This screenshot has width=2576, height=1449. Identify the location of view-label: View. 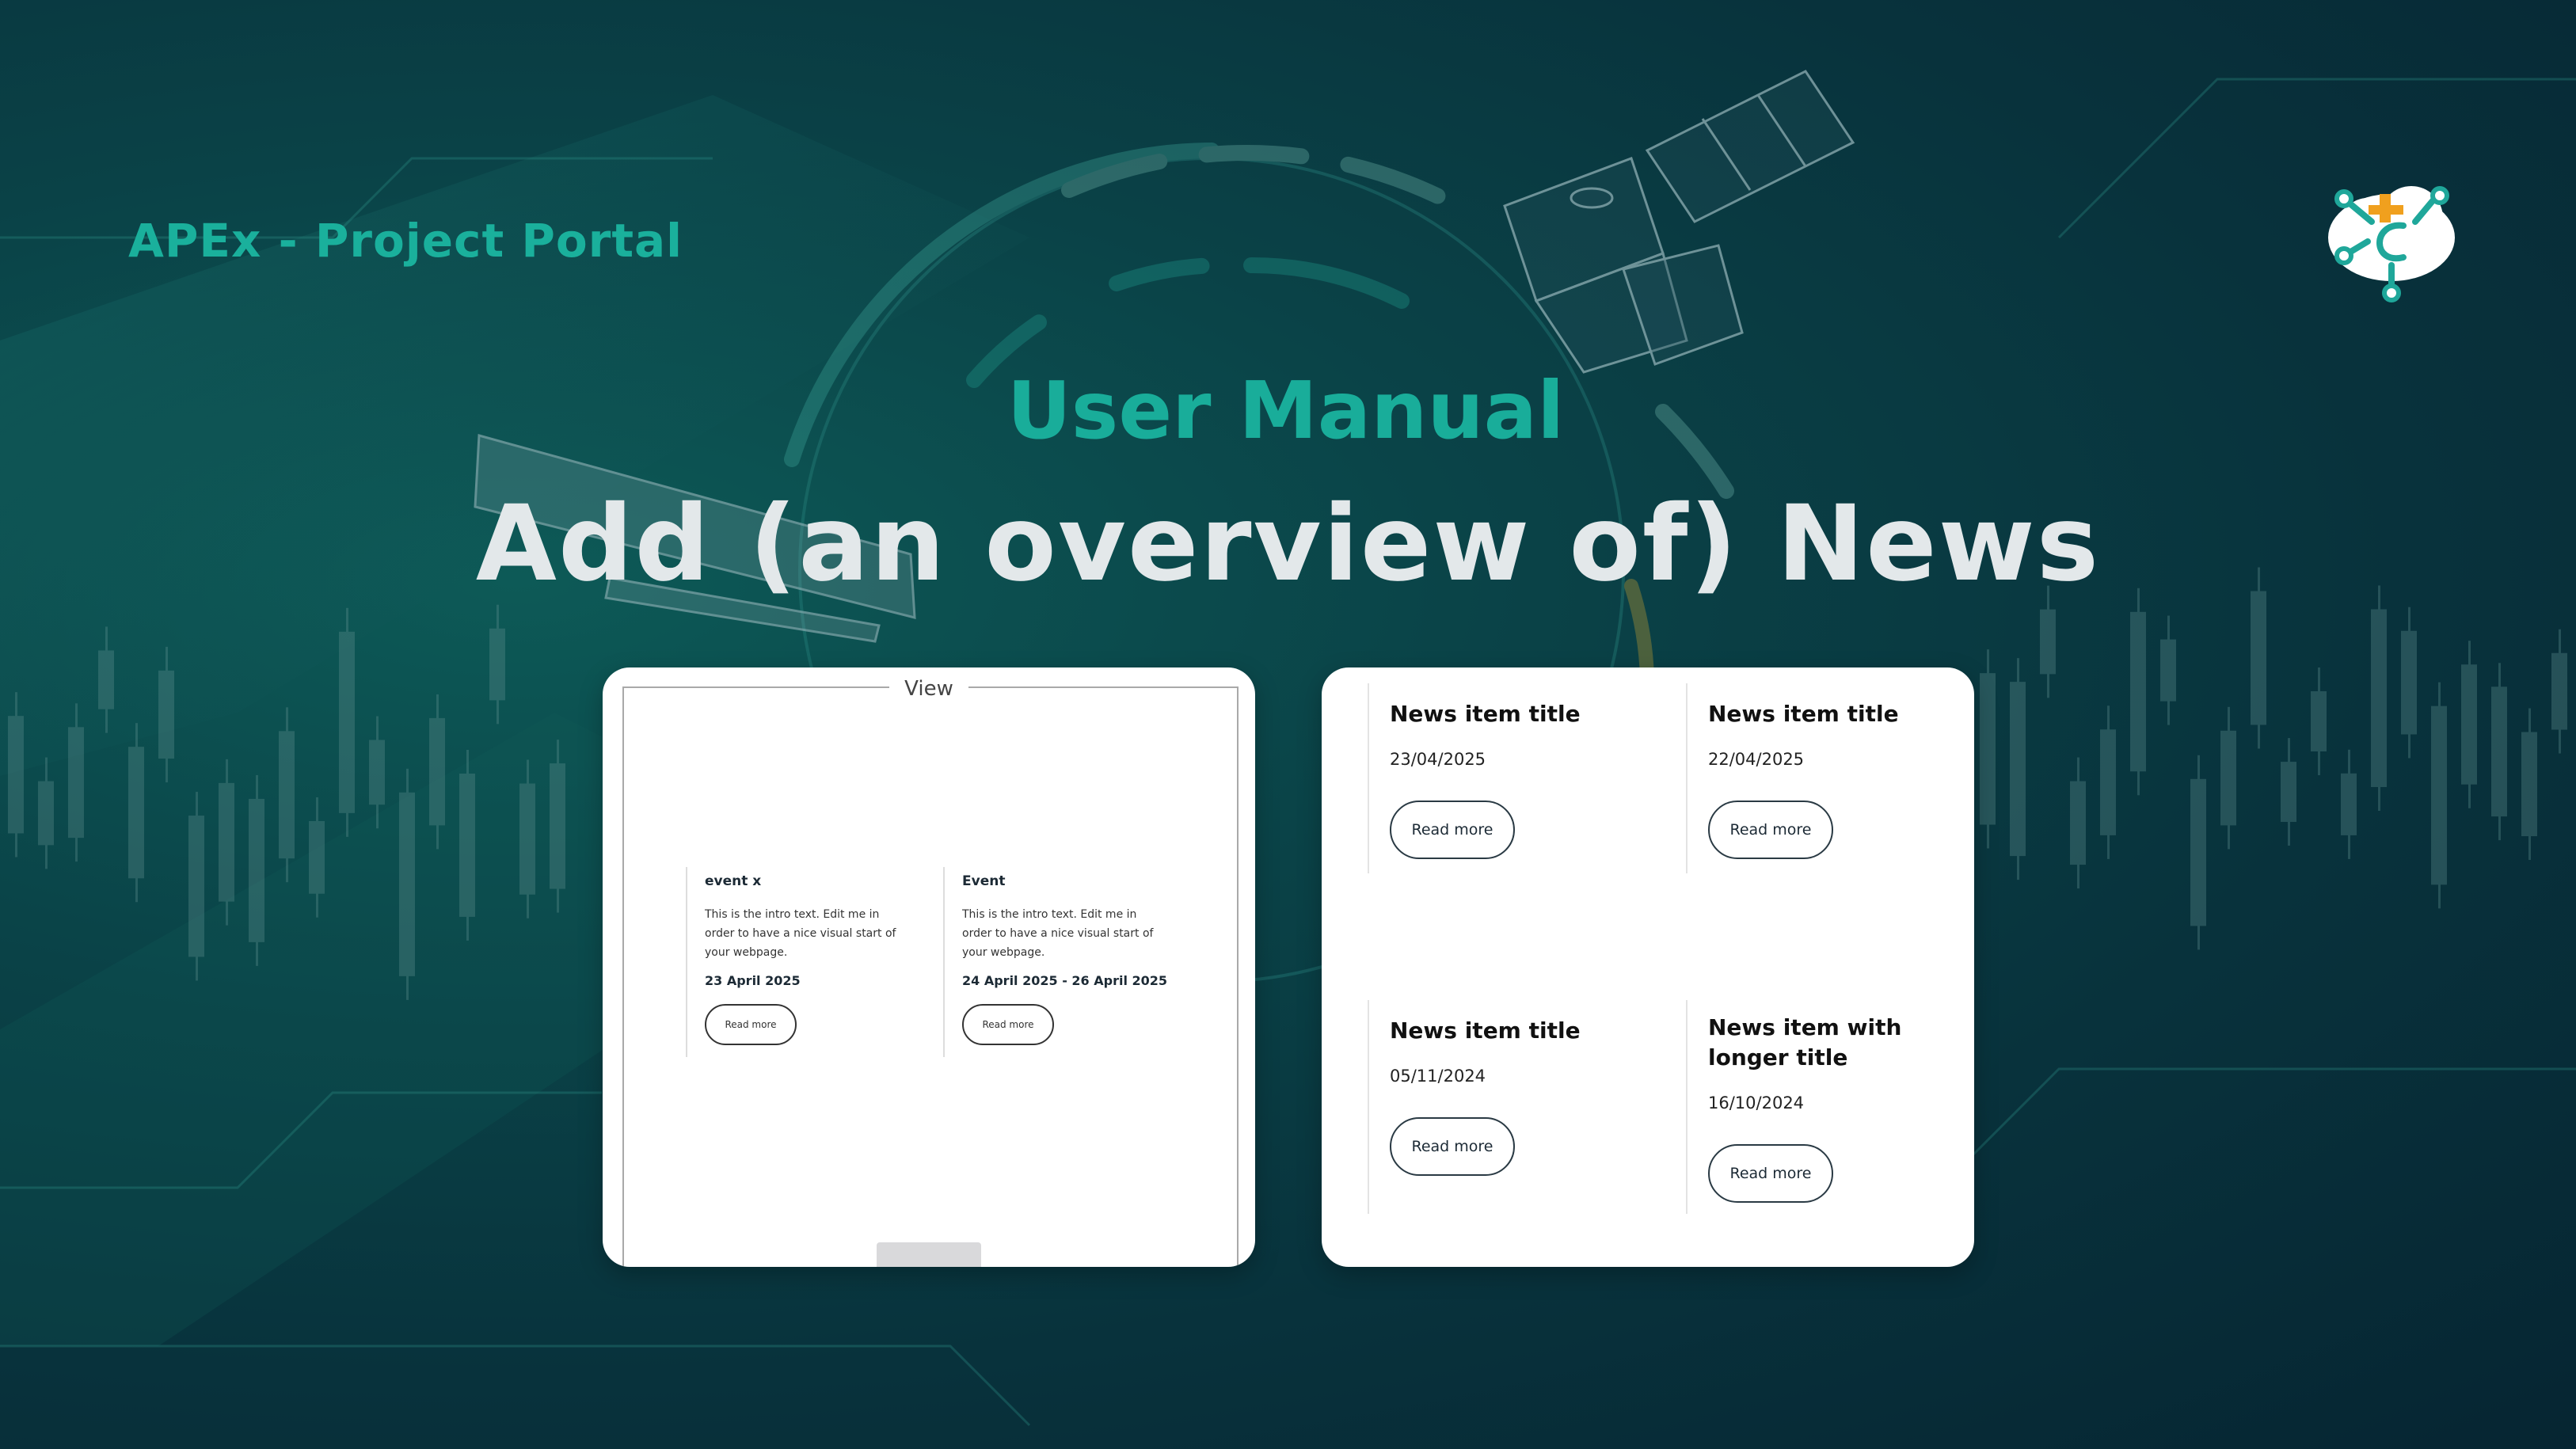
(928, 689).